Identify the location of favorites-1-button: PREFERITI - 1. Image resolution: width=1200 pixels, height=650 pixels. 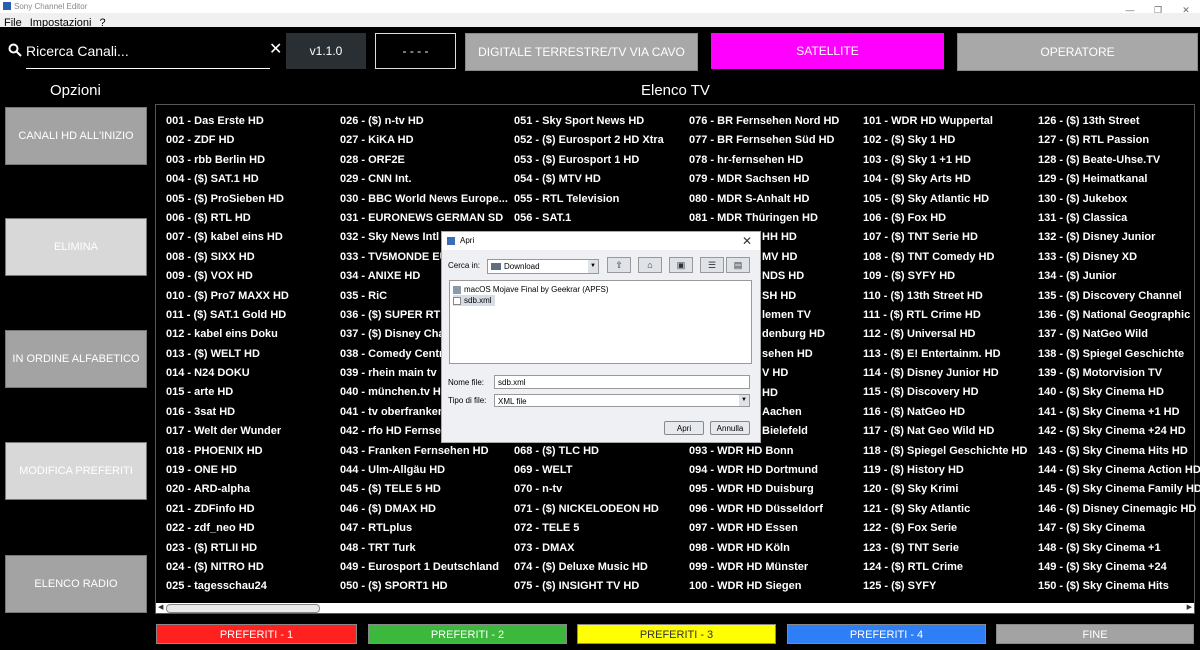
(256, 634).